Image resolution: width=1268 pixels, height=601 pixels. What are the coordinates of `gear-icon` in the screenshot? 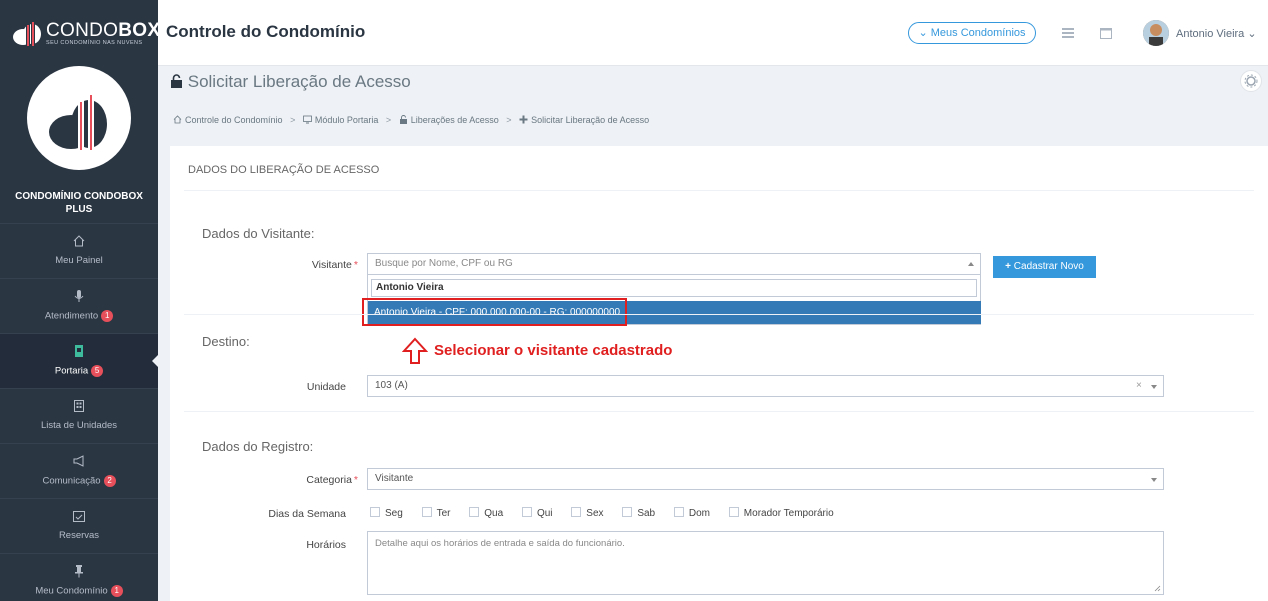 It's located at (1251, 81).